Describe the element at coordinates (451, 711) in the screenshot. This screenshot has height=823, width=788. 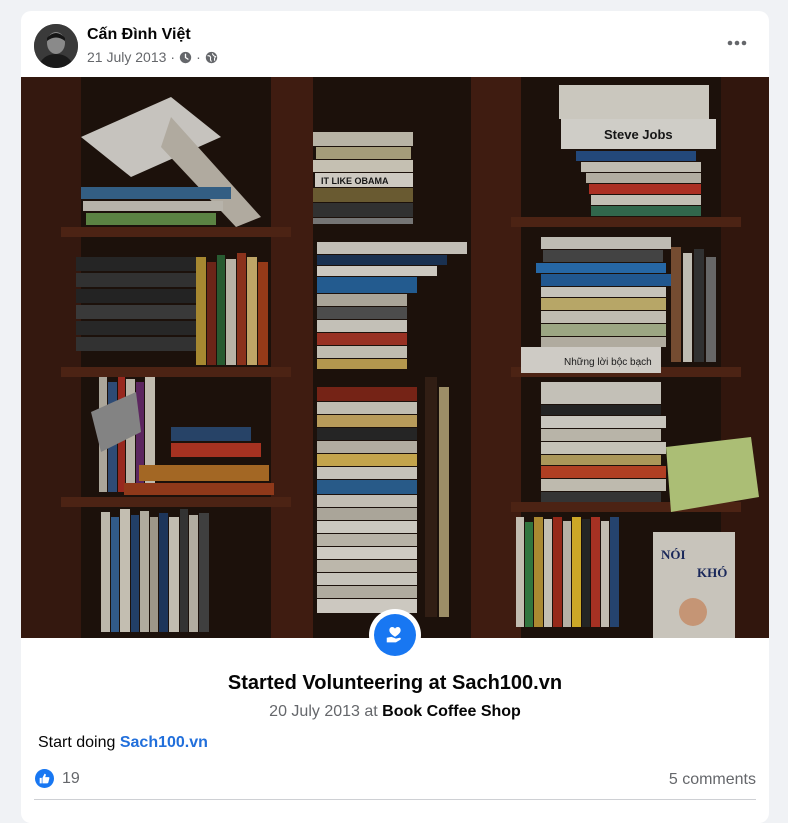
I see `life-event-place-link: Book Coffee Shop` at that location.